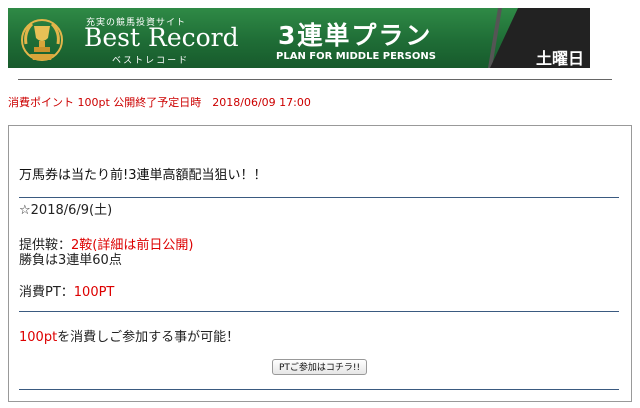 This screenshot has height=408, width=640. Describe the element at coordinates (356, 56) in the screenshot. I see `plan-subtitle: PLAN FOR MIDDLE PERSONS` at that location.